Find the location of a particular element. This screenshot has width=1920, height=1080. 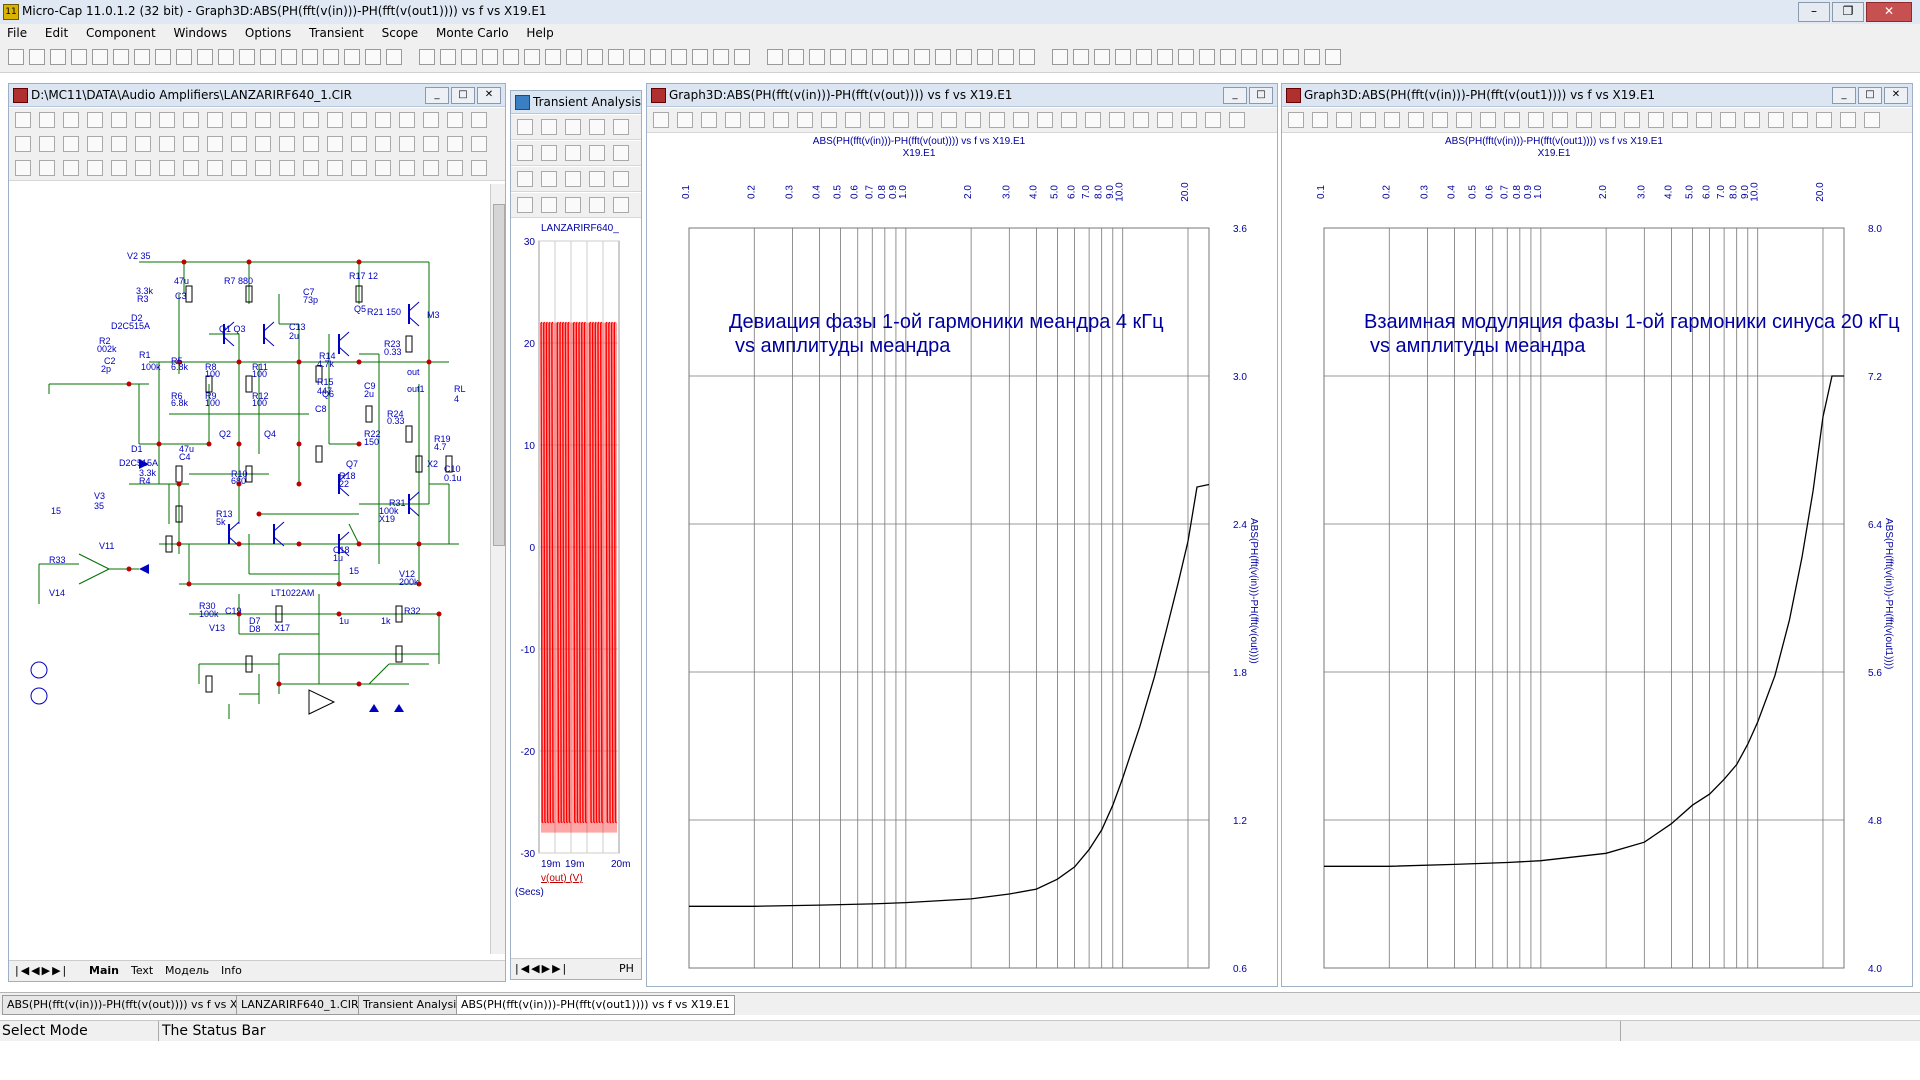

tab-model: Модель is located at coordinates (187, 970).